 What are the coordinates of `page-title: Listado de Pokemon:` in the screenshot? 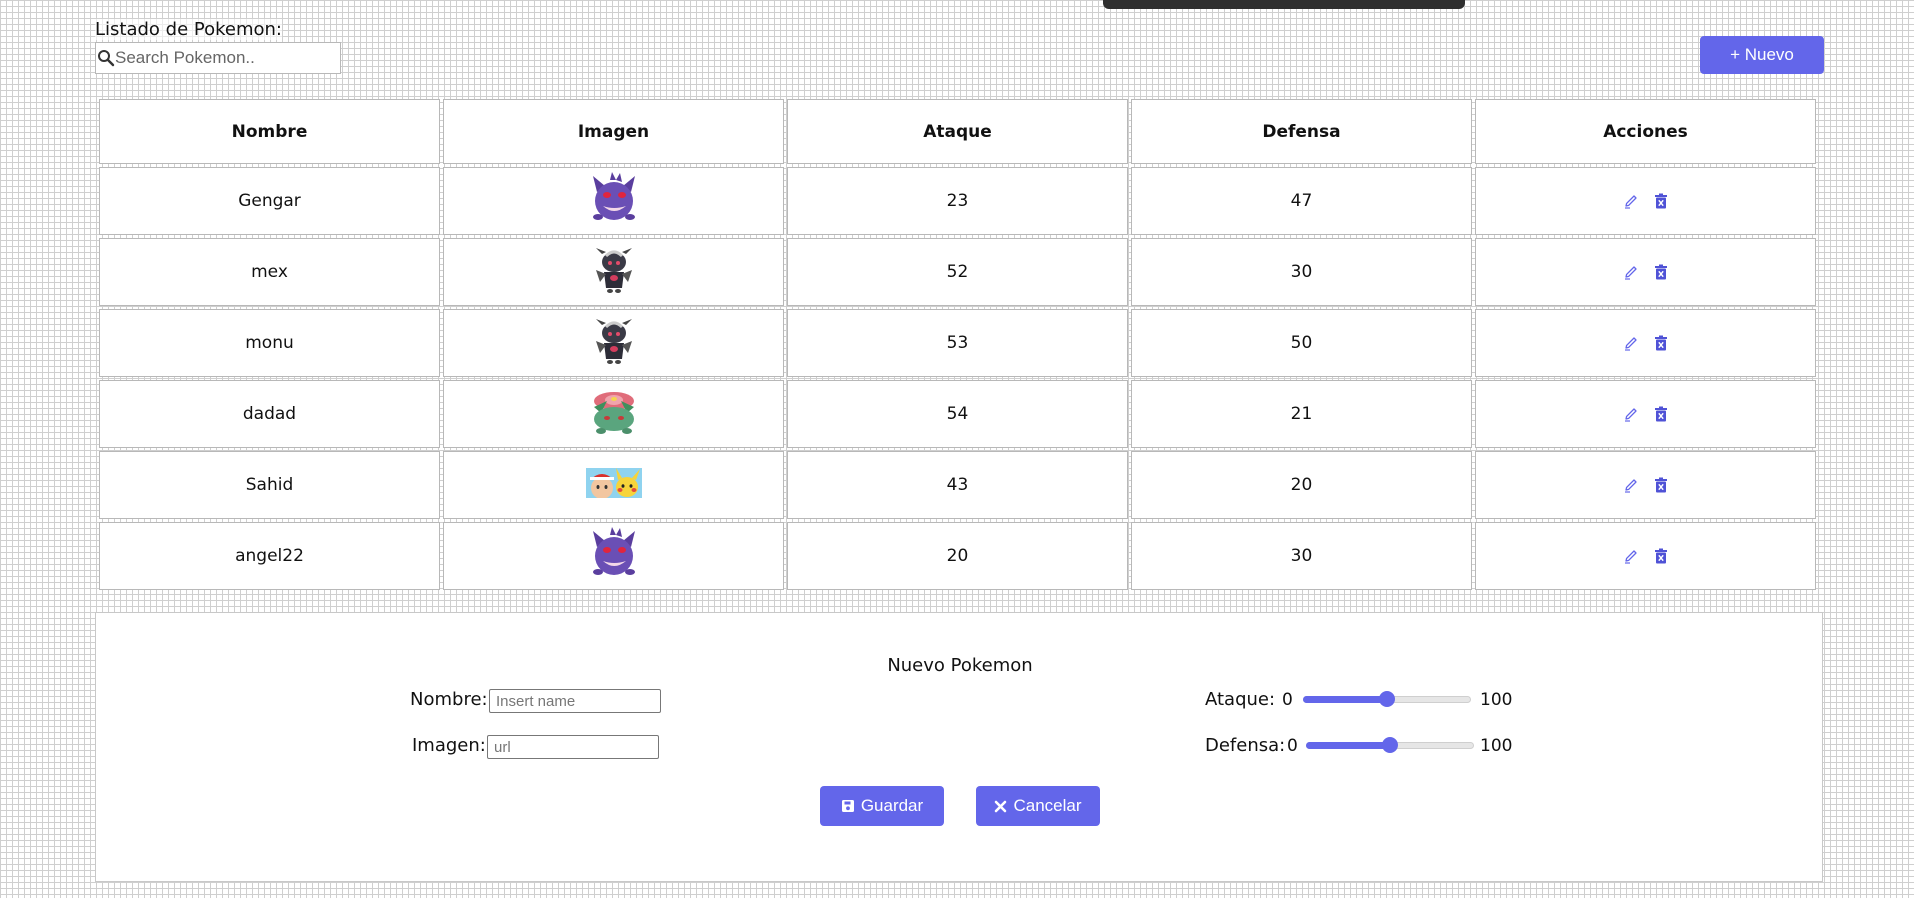 It's located at (188, 29).